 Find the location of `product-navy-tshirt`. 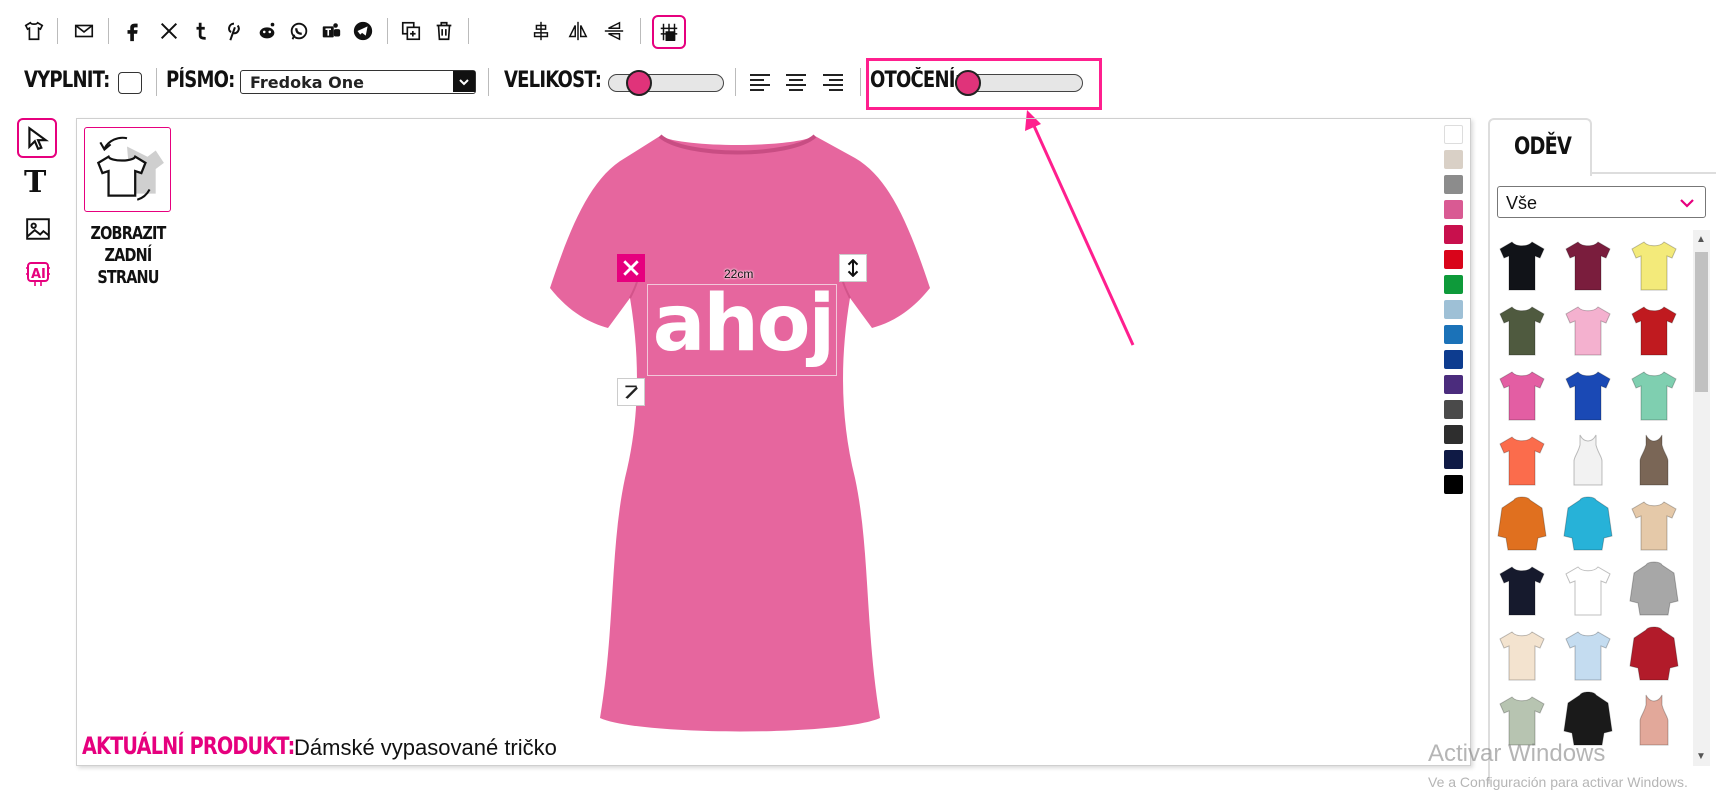

product-navy-tshirt is located at coordinates (1522, 590).